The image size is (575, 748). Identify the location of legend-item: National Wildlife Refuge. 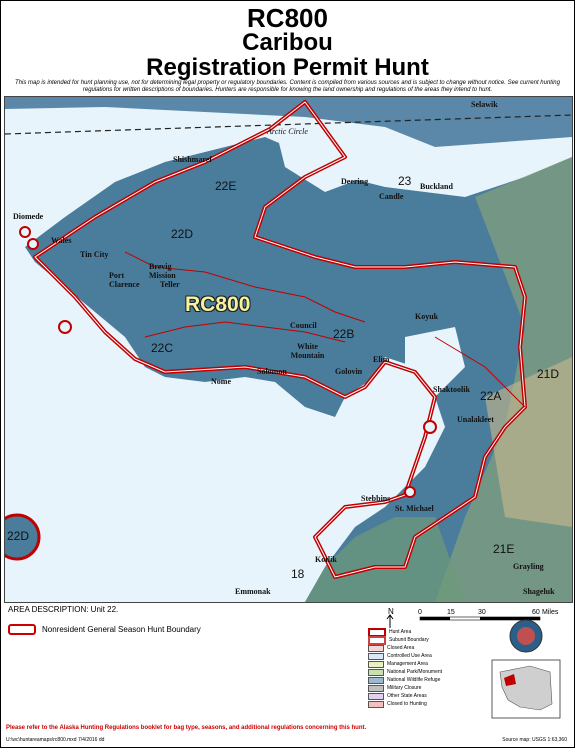
(418, 680).